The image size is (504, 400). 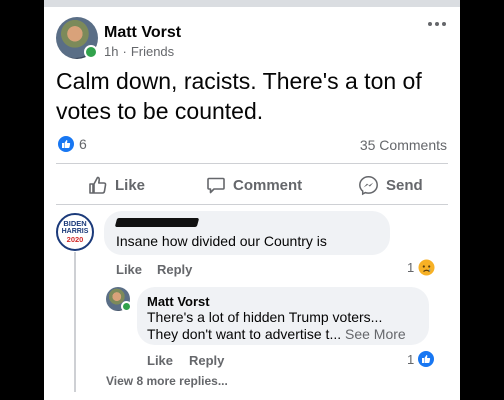 I want to click on thumbs-up-icon, so click(x=98, y=185).